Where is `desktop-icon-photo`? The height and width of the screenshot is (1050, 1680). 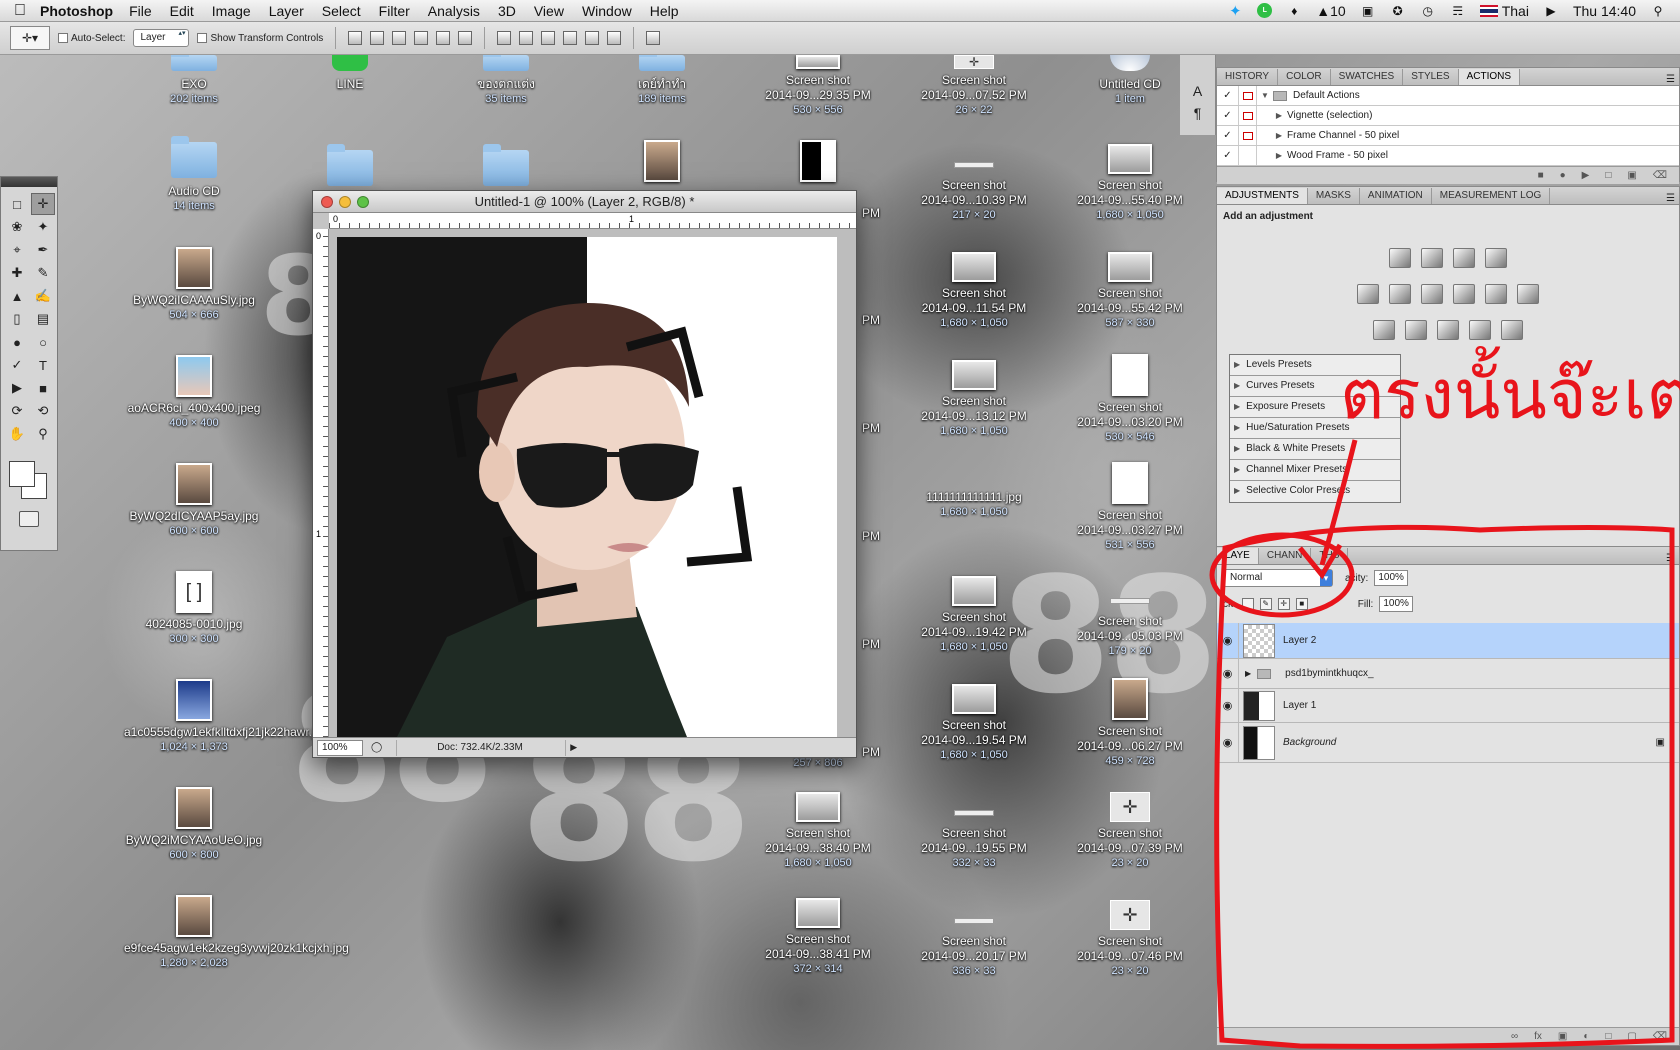
desktop-icon-photo is located at coordinates (662, 163).